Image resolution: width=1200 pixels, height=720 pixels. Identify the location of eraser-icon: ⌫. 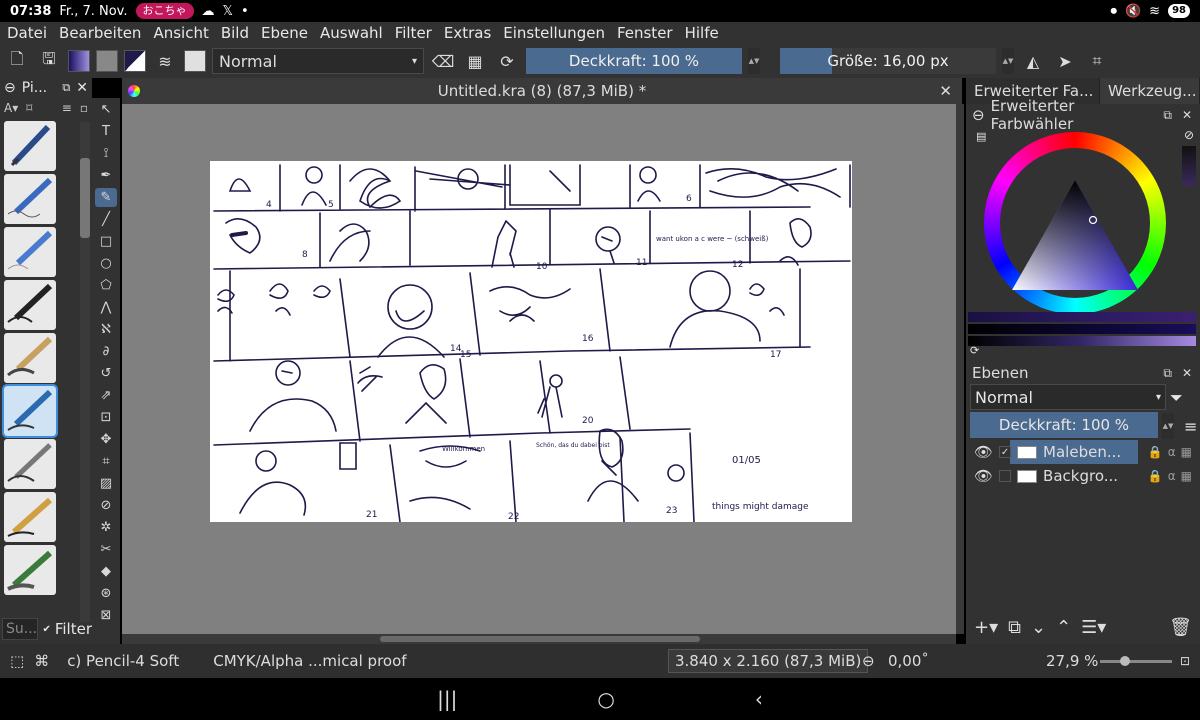
(443, 61).